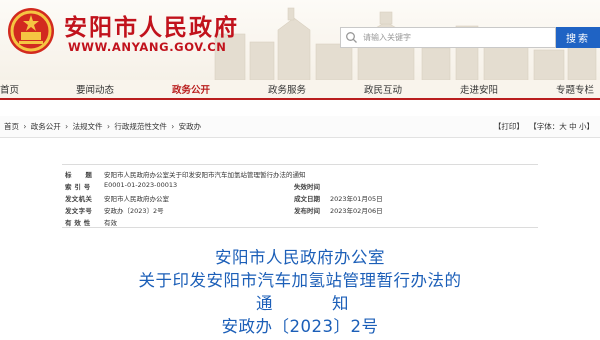  Describe the element at coordinates (383, 89) in the screenshot. I see `nav-item-interaction: 政民互动` at that location.